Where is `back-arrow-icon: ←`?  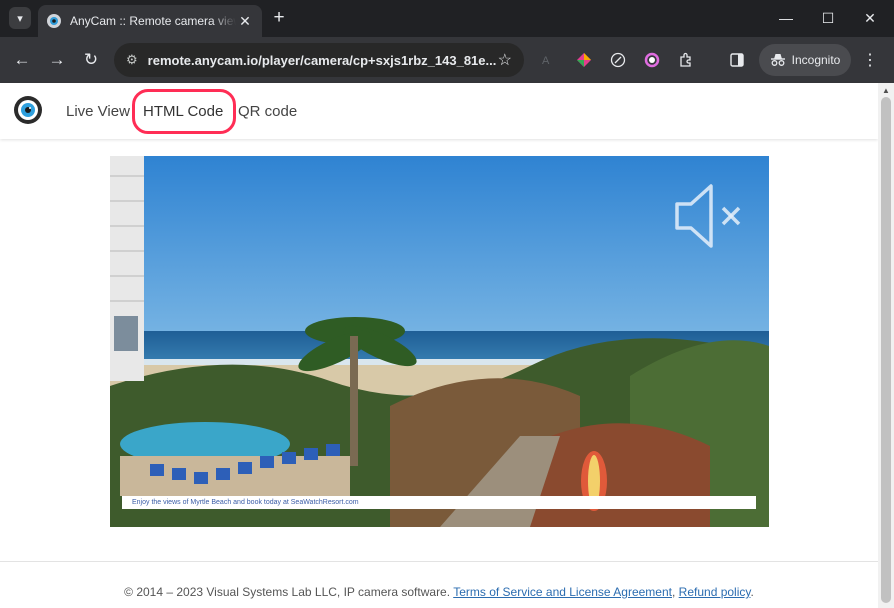
back-arrow-icon: ← is located at coordinates (22, 60).